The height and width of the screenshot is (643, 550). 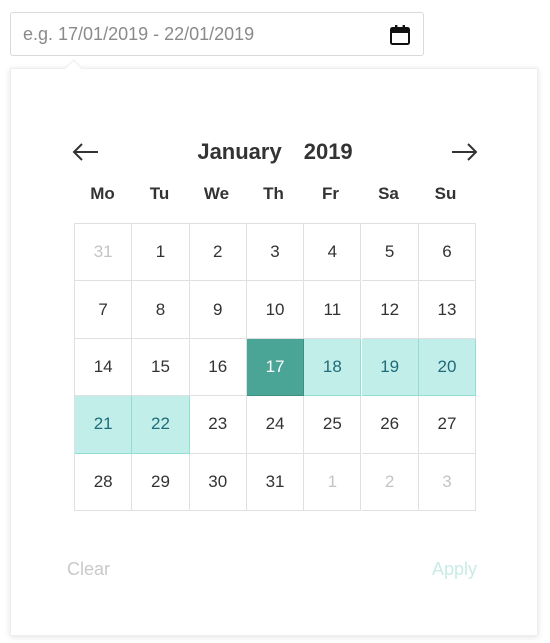 What do you see at coordinates (447, 425) in the screenshot?
I see `day-cell: 27` at bounding box center [447, 425].